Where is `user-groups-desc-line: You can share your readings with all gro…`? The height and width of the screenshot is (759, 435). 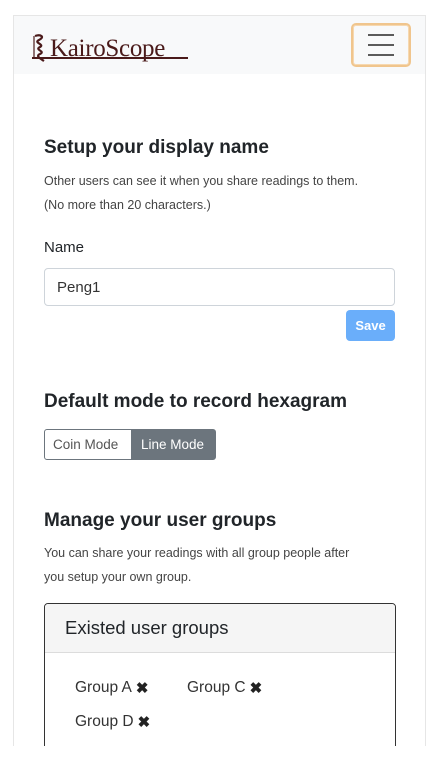
user-groups-desc-line: You can share your readings with all gro… is located at coordinates (197, 553).